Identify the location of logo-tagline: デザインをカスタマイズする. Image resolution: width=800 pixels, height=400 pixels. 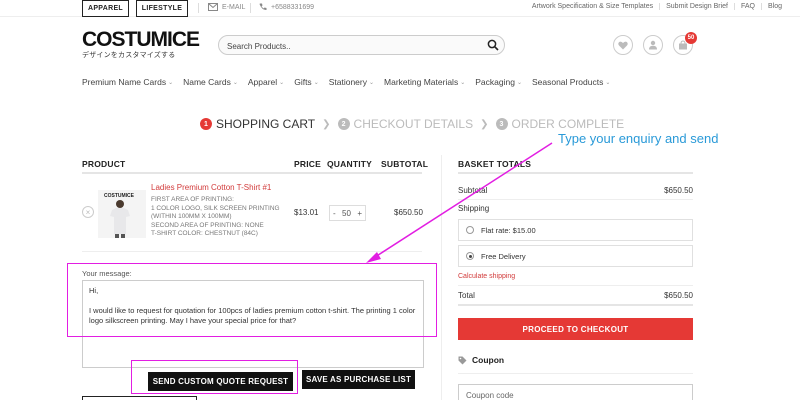
(129, 55).